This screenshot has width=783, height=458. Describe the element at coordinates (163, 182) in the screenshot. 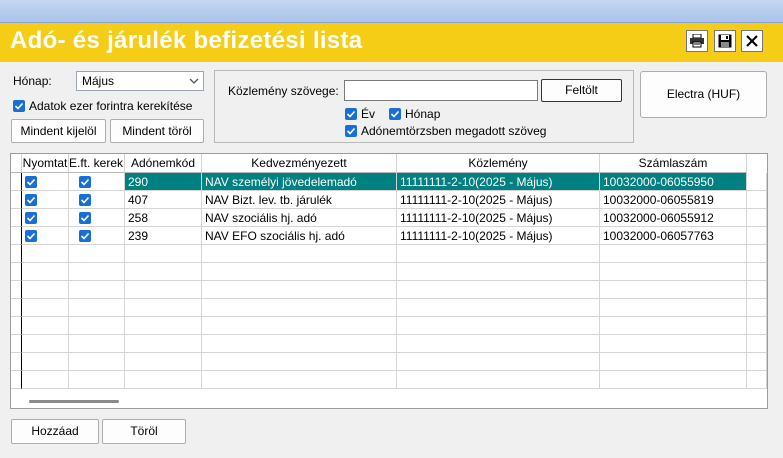

I see `cell-code: 290` at that location.